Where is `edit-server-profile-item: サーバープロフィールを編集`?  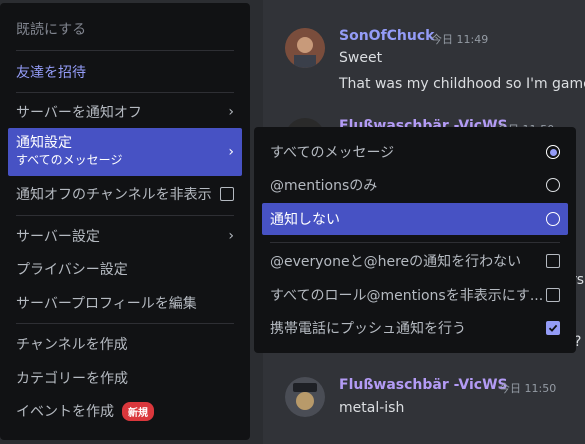
edit-server-profile-item: サーバープロフィールを編集 is located at coordinates (125, 303).